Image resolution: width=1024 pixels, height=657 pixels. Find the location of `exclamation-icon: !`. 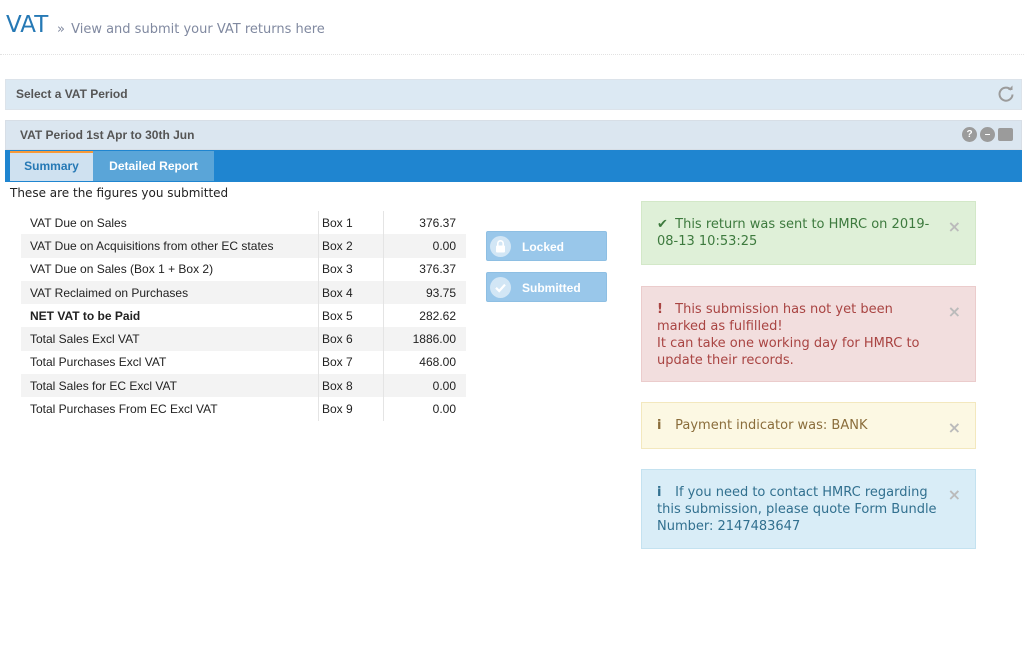

exclamation-icon: ! is located at coordinates (660, 309).